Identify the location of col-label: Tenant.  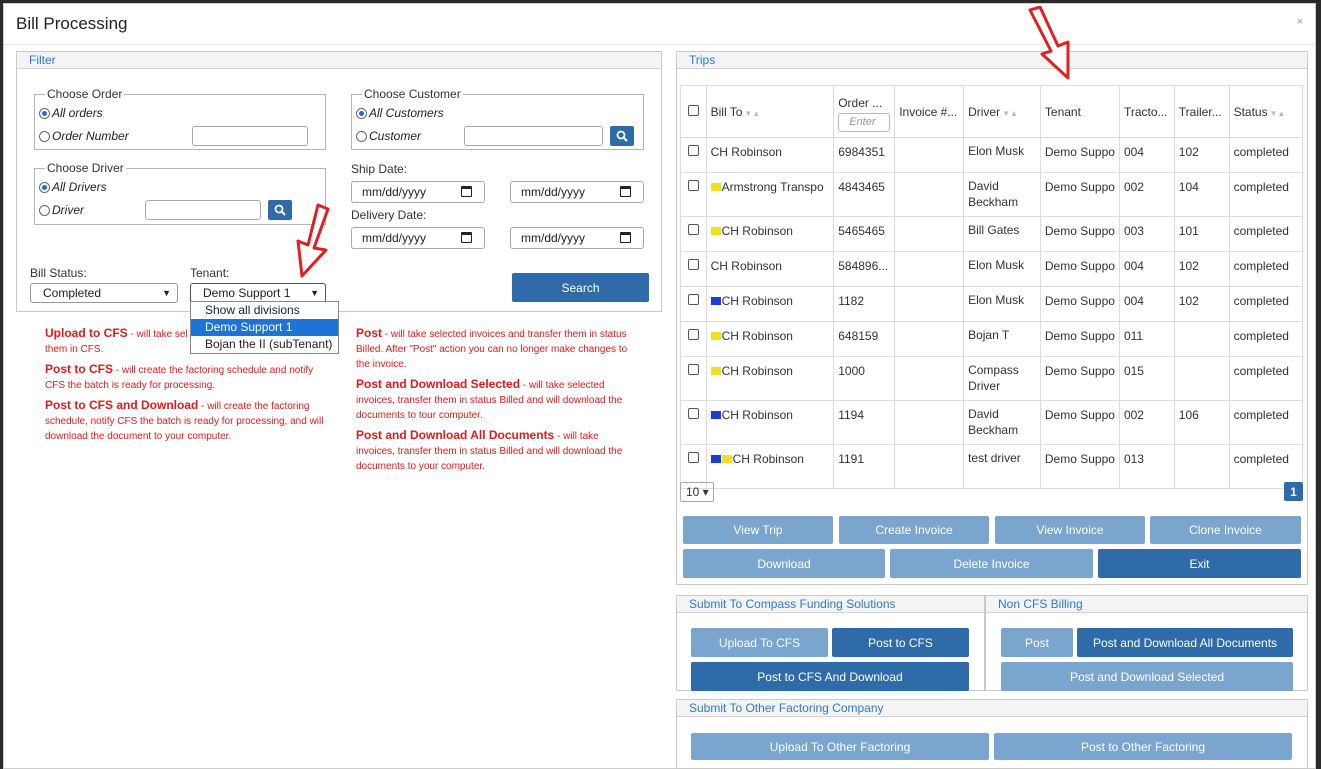
(1062, 111).